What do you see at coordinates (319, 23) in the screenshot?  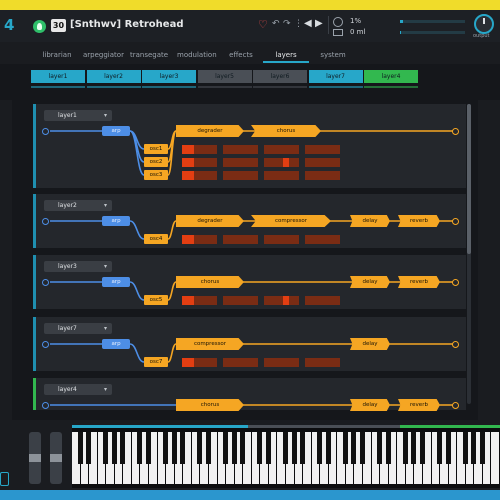 I see `next-arrow-icon: ▶` at bounding box center [319, 23].